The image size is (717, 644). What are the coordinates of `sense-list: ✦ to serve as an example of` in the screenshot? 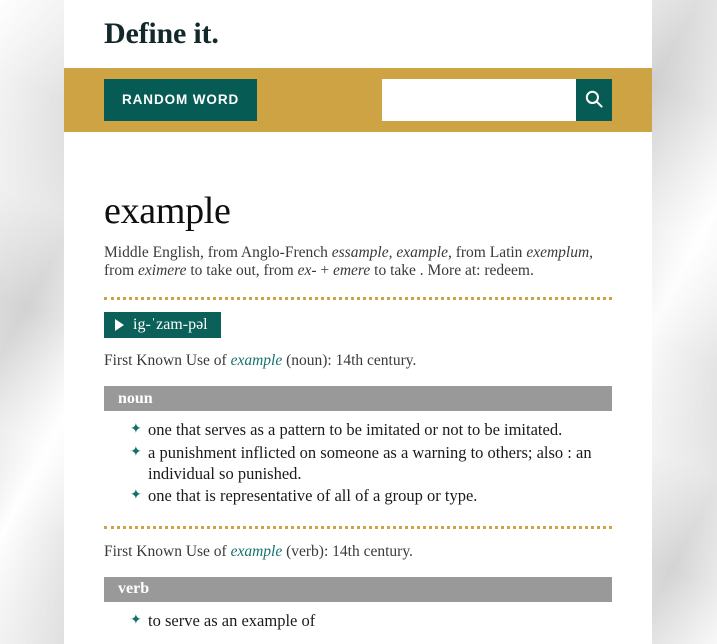 It's located at (358, 621).